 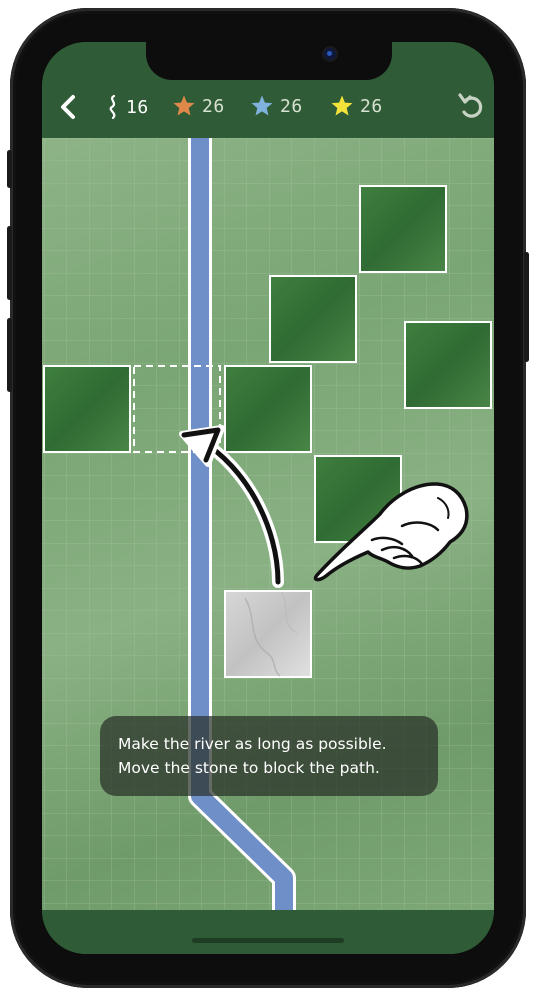 I want to click on moves-value: 16, so click(x=137, y=107).